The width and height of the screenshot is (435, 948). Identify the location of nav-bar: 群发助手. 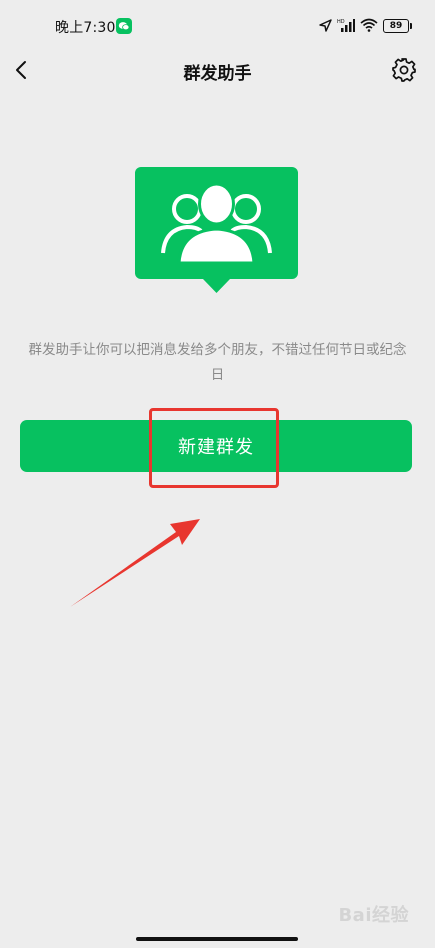
(217, 70).